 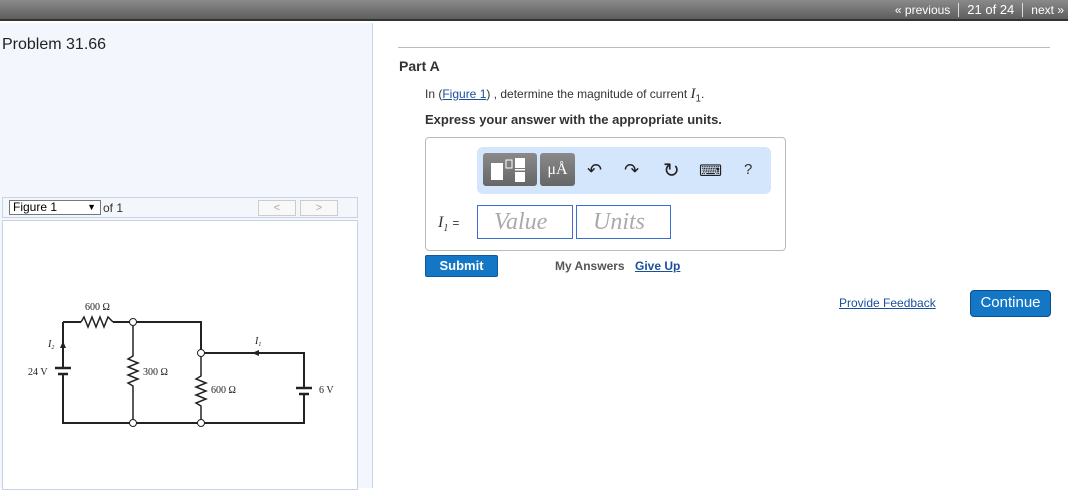 What do you see at coordinates (50, 345) in the screenshot?
I see `i2-label: I2` at bounding box center [50, 345].